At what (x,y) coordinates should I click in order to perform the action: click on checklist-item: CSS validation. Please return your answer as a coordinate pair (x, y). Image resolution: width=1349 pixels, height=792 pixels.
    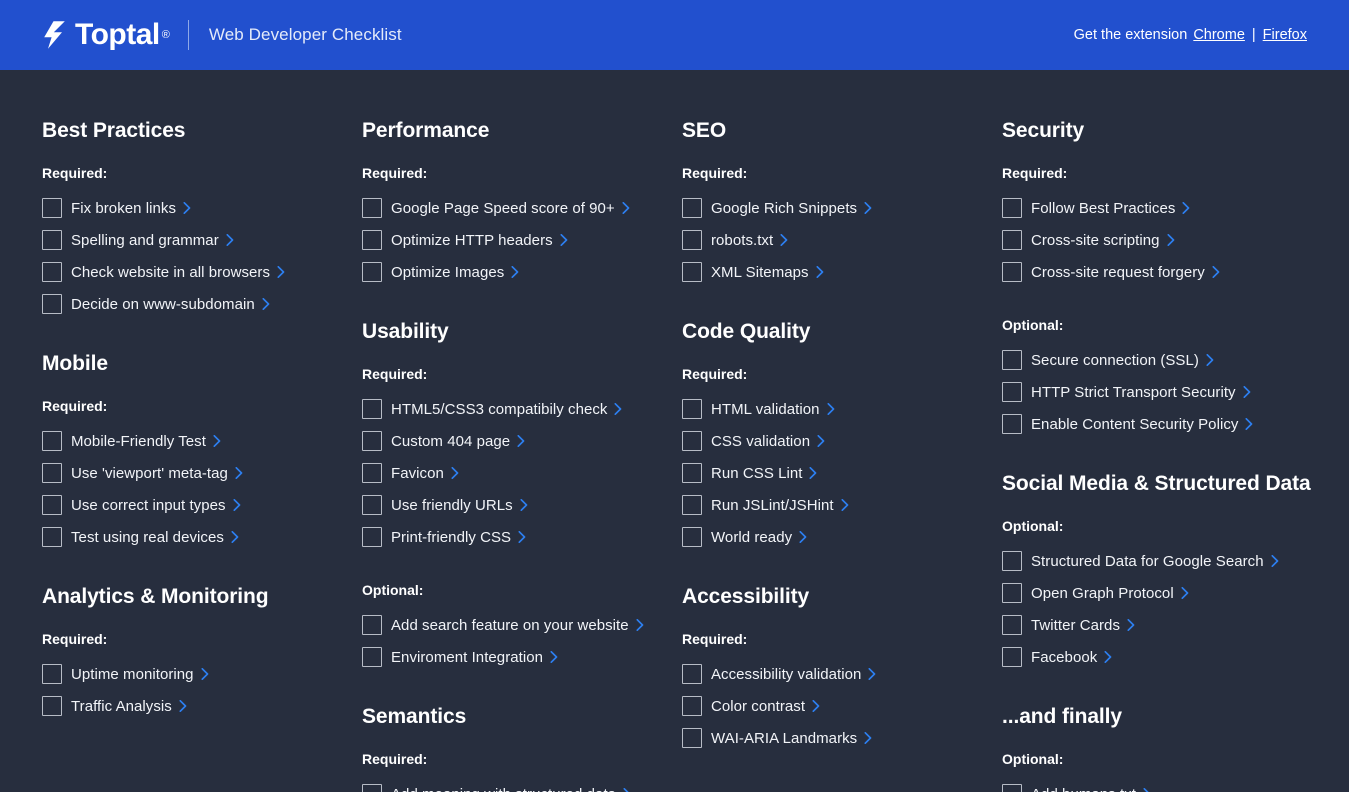
    Looking at the image, I should click on (842, 441).